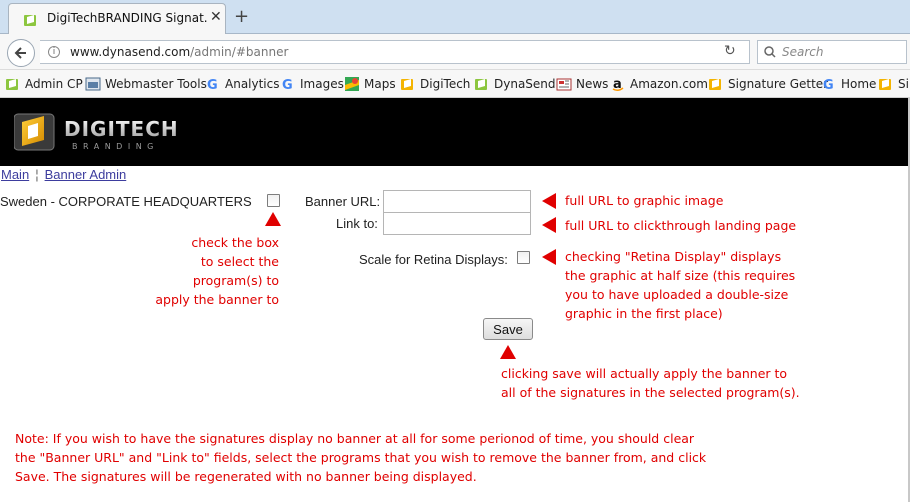 The width and height of the screenshot is (910, 502). I want to click on bookmark-analytics: G Analytics, so click(242, 84).